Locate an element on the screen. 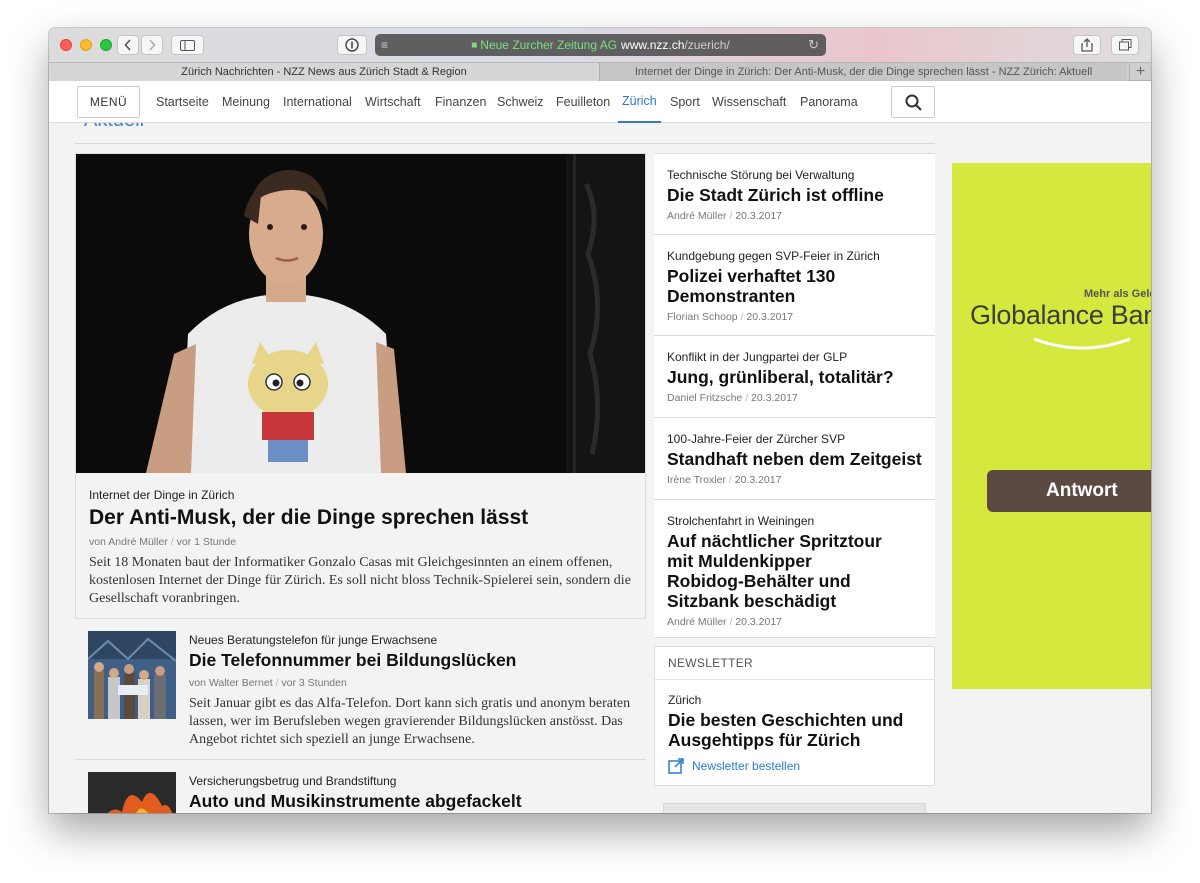 Image resolution: width=1200 pixels, height=883 pixels. sub-article-time: vor 3 Stunden is located at coordinates (314, 683).